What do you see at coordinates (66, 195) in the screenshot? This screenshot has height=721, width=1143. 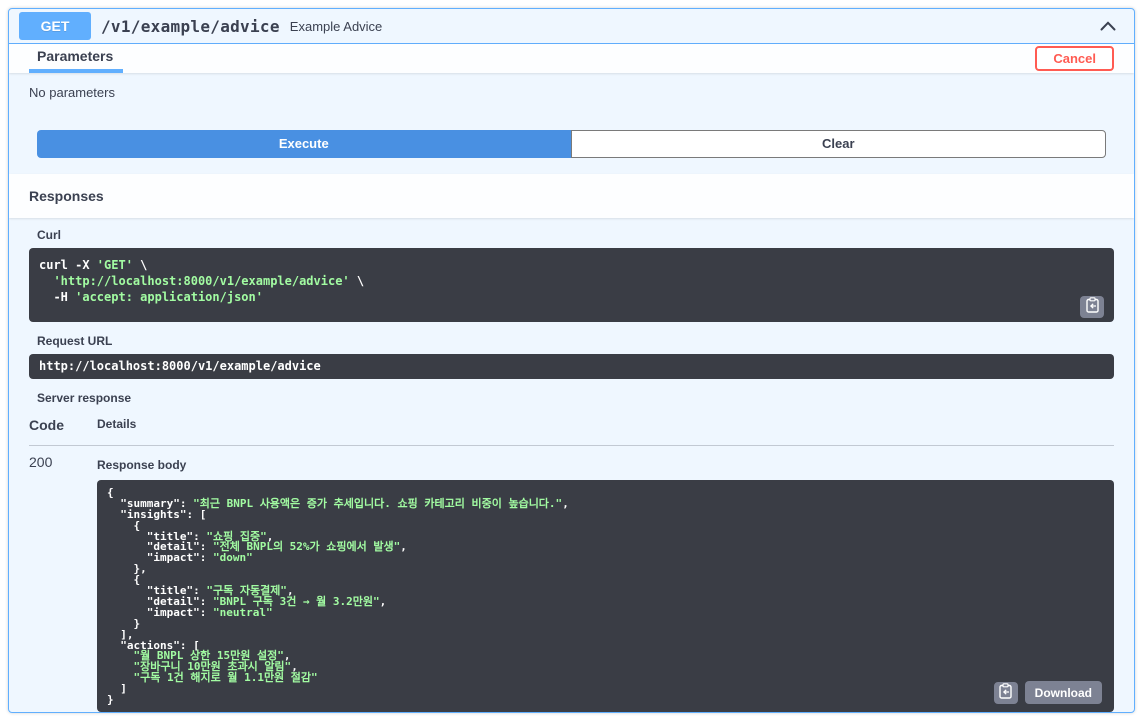 I see `responses-title: Responses` at bounding box center [66, 195].